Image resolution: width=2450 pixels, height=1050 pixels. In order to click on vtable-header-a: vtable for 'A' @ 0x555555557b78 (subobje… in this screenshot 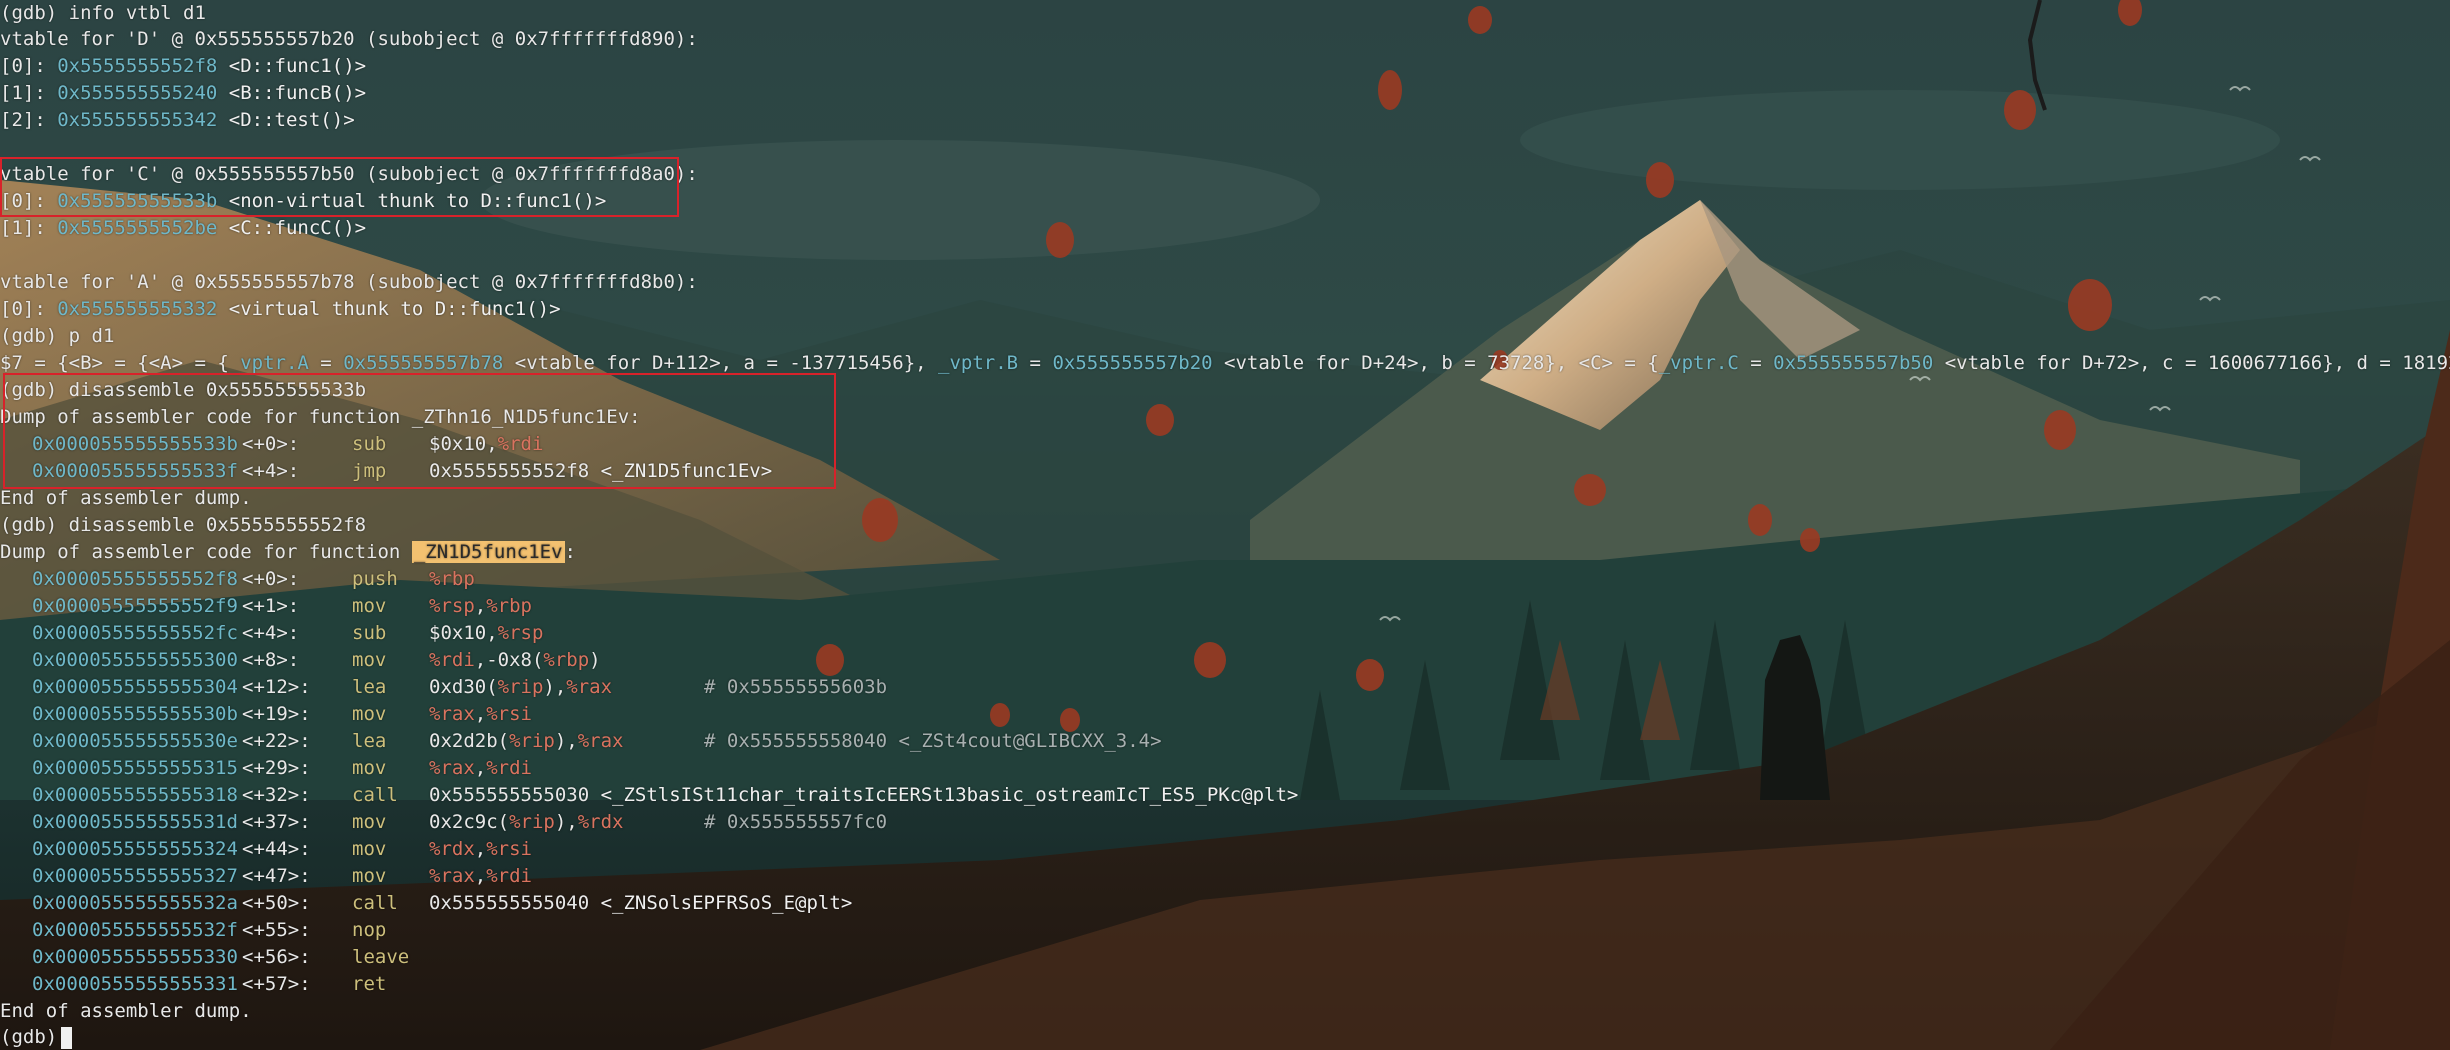, I will do `click(349, 282)`.